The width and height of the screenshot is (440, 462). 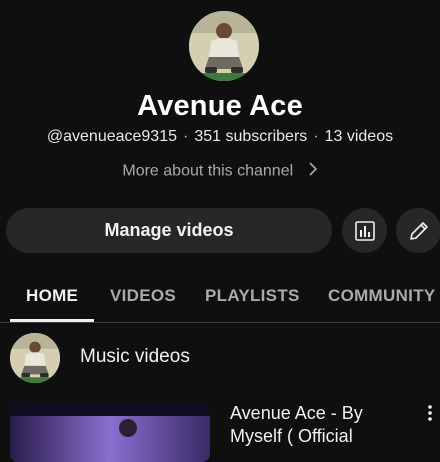 What do you see at coordinates (143, 296) in the screenshot?
I see `tab-videos: VIDEOS` at bounding box center [143, 296].